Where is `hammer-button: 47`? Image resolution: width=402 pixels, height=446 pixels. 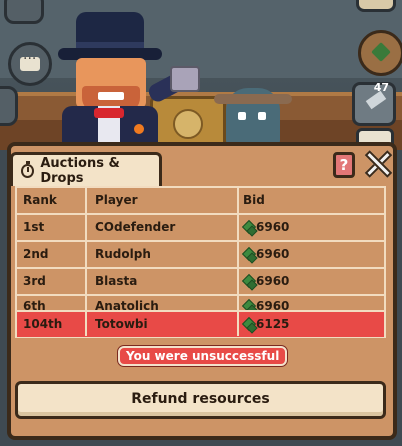 hammer-button: 47 is located at coordinates (374, 103).